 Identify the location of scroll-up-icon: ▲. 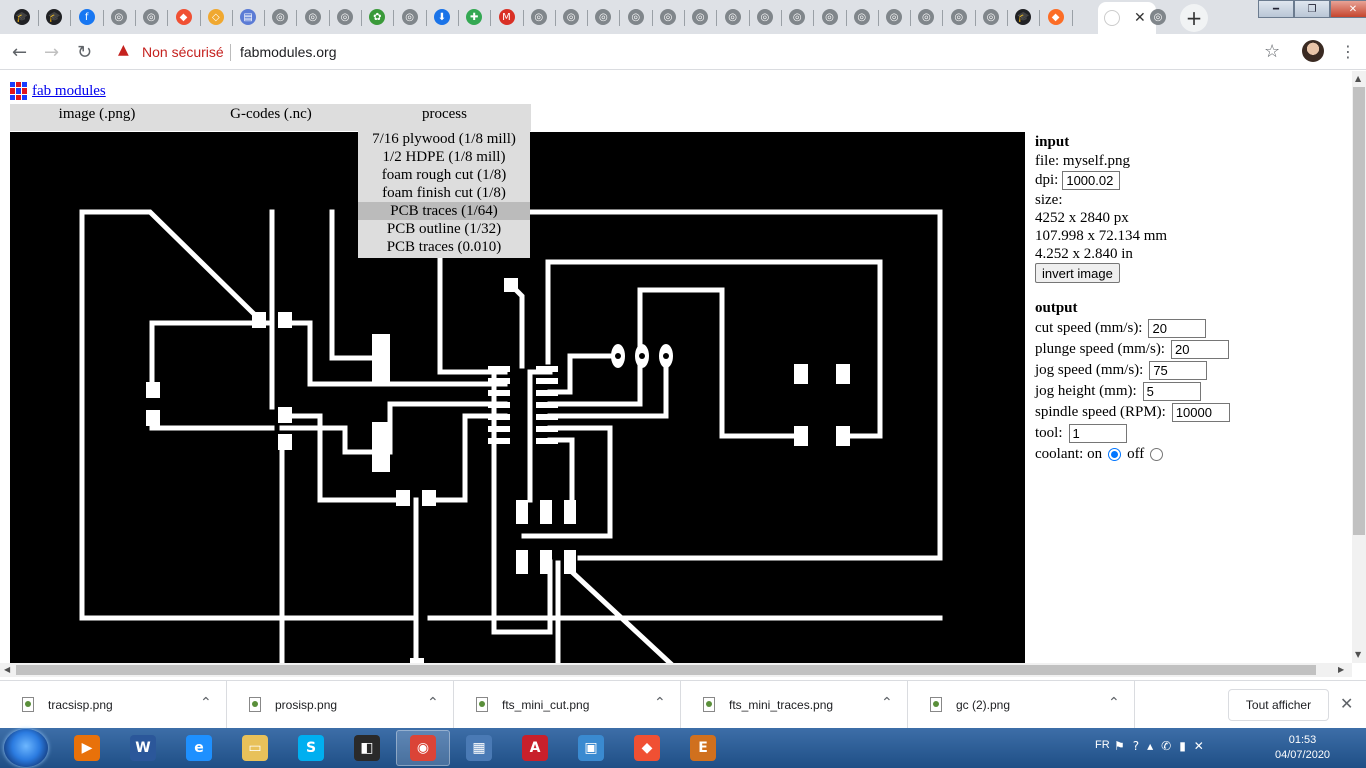
(1358, 78).